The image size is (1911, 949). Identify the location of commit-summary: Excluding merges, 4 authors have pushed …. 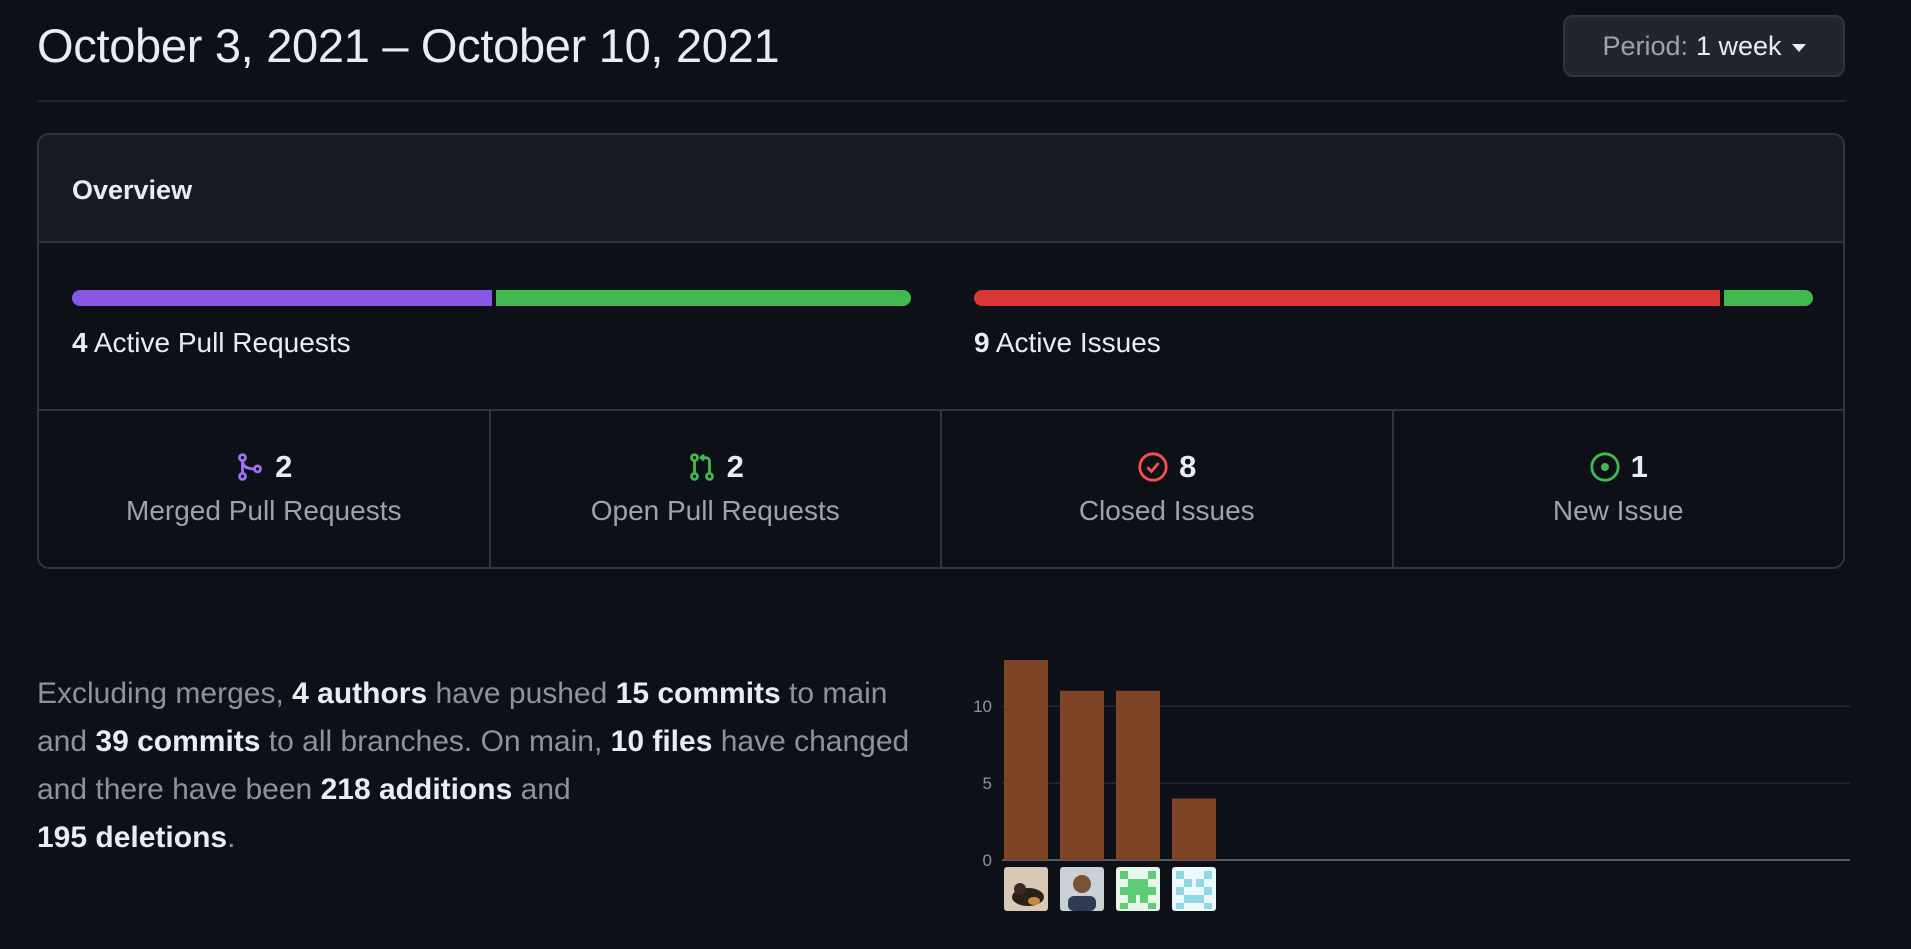
(487, 766).